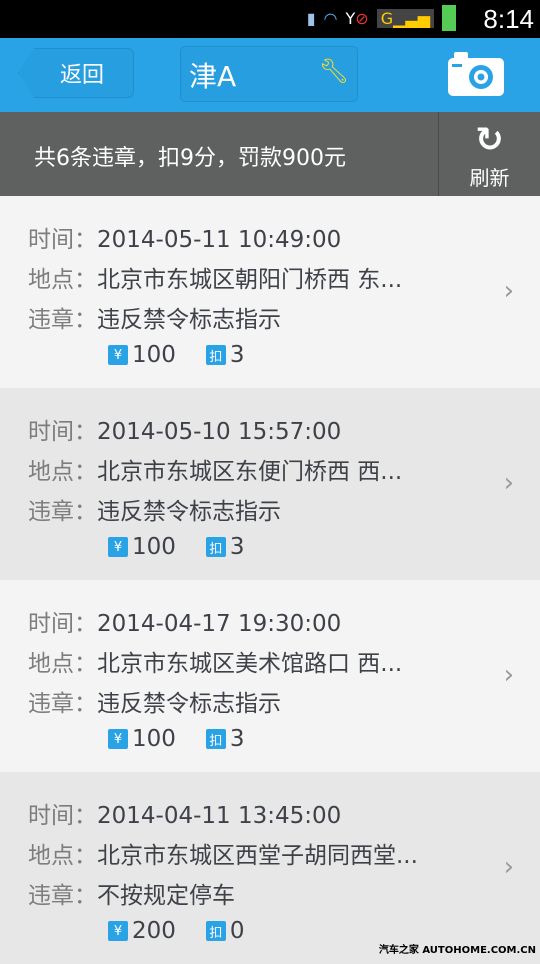 Image resolution: width=540 pixels, height=964 pixels. What do you see at coordinates (449, 18) in the screenshot?
I see `battery-icon` at bounding box center [449, 18].